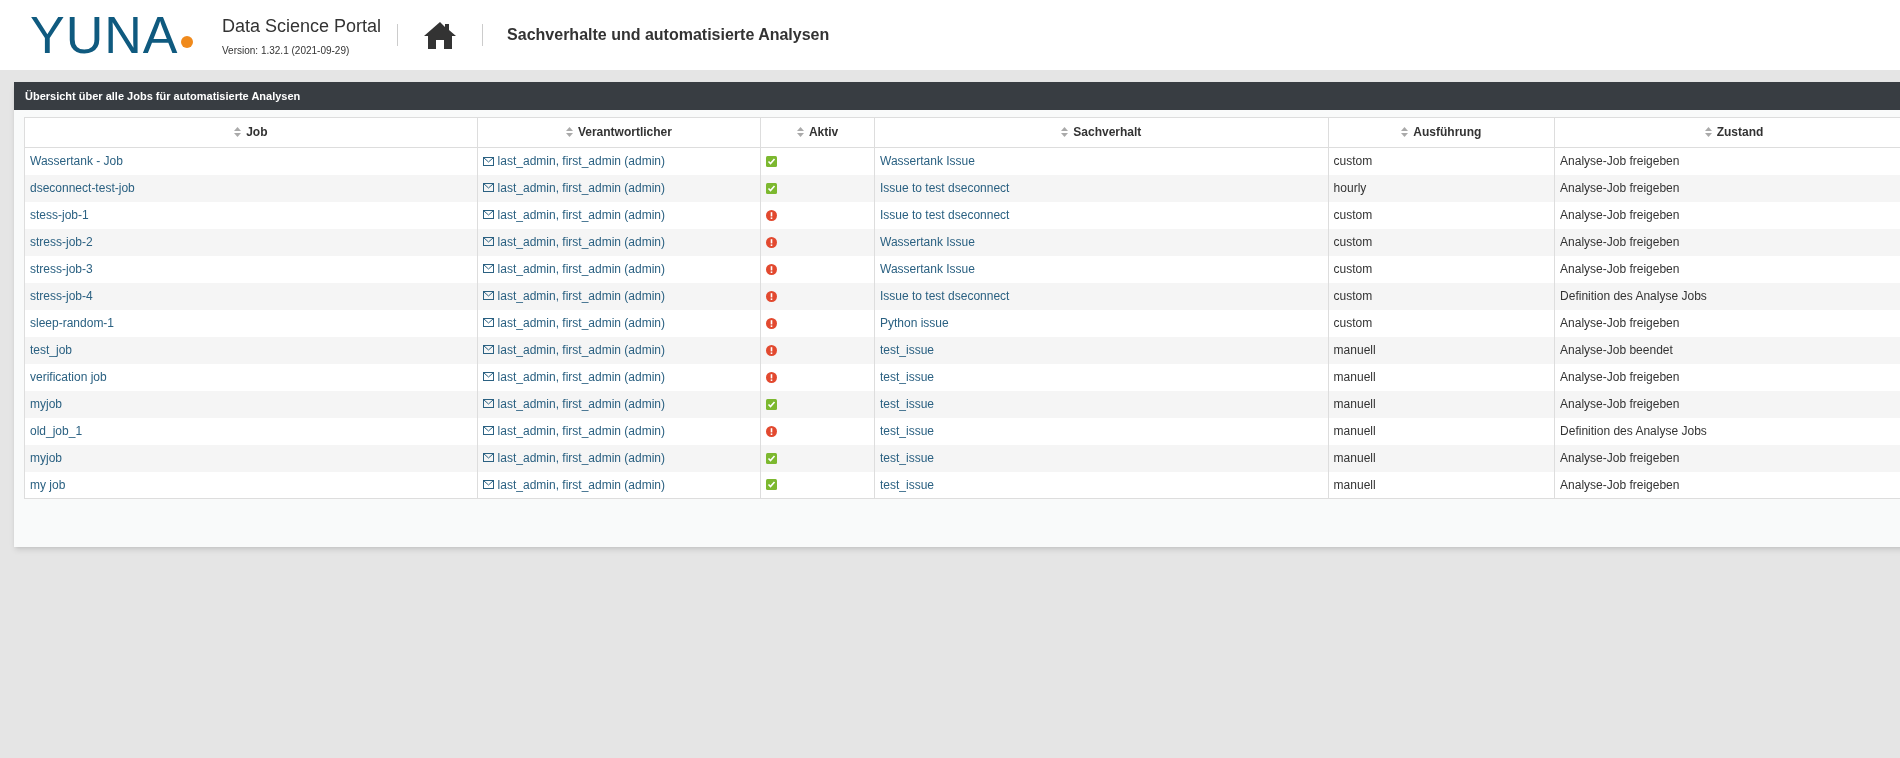 This screenshot has width=1900, height=758. Describe the element at coordinates (668, 35) in the screenshot. I see `page-title: Sachverhalte und automatisierte Analysen` at that location.